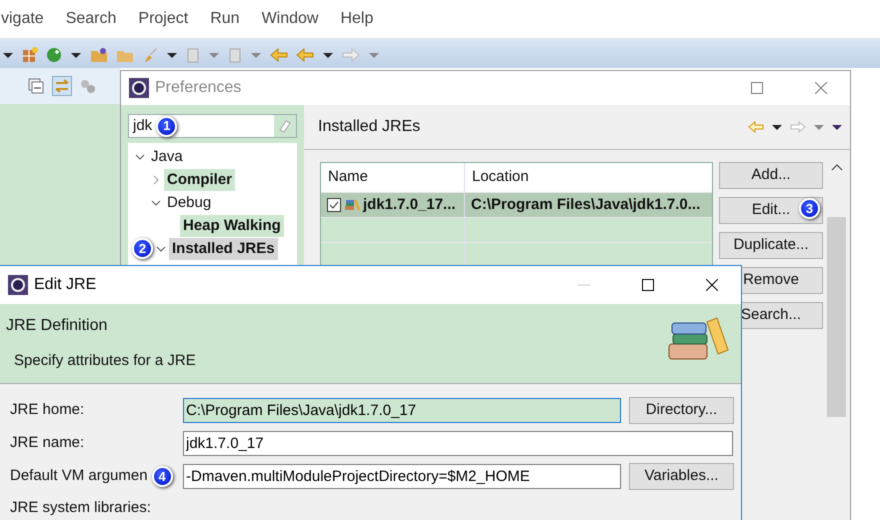  What do you see at coordinates (62, 86) in the screenshot?
I see `link-arrows-icon` at bounding box center [62, 86].